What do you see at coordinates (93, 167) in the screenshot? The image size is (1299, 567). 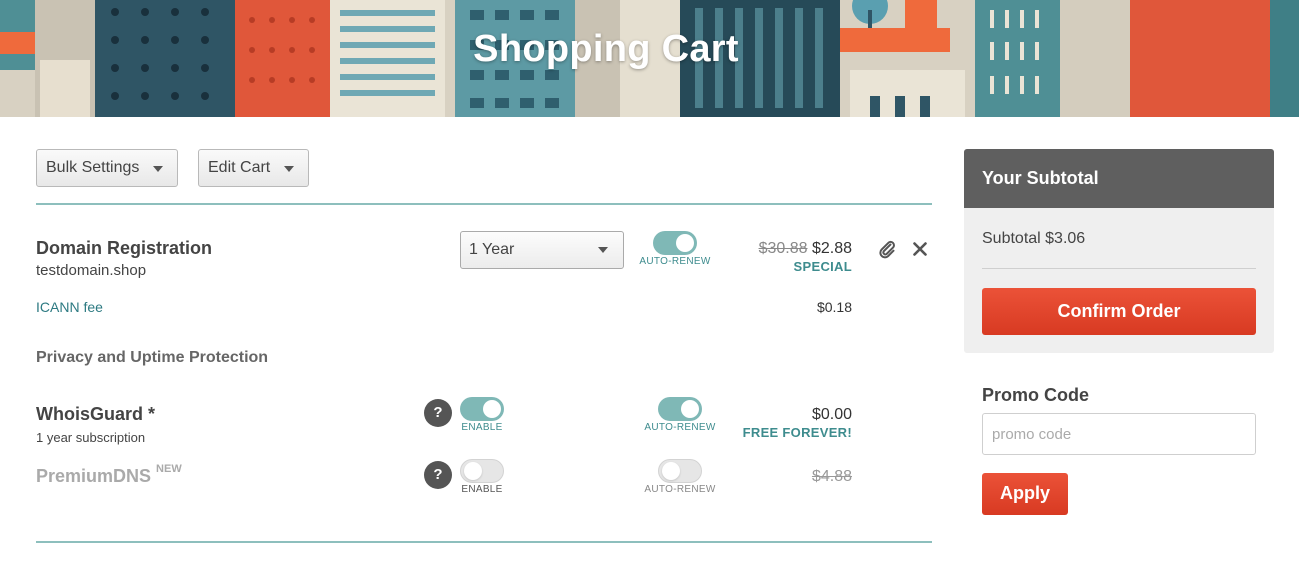 I see `bulk-settings-label: Bulk Settings` at bounding box center [93, 167].